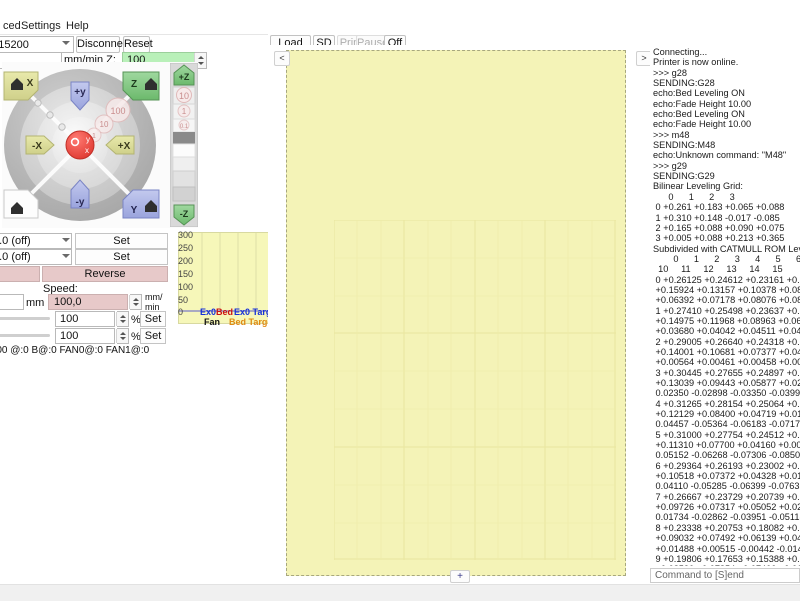 The image size is (800, 601). I want to click on log-line: SENDING:G29, so click(684, 176).